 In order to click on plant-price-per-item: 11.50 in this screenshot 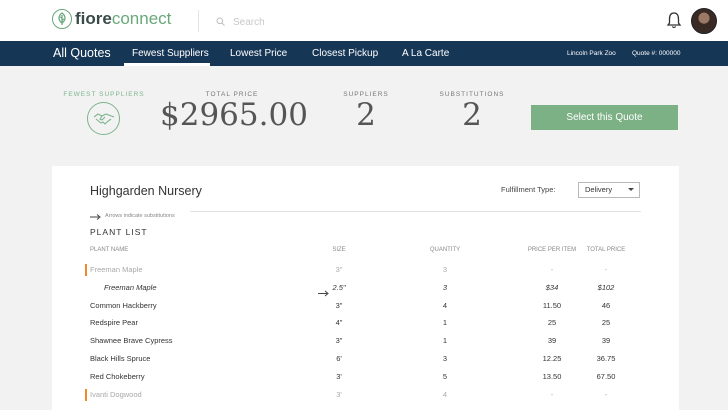, I will do `click(552, 305)`.